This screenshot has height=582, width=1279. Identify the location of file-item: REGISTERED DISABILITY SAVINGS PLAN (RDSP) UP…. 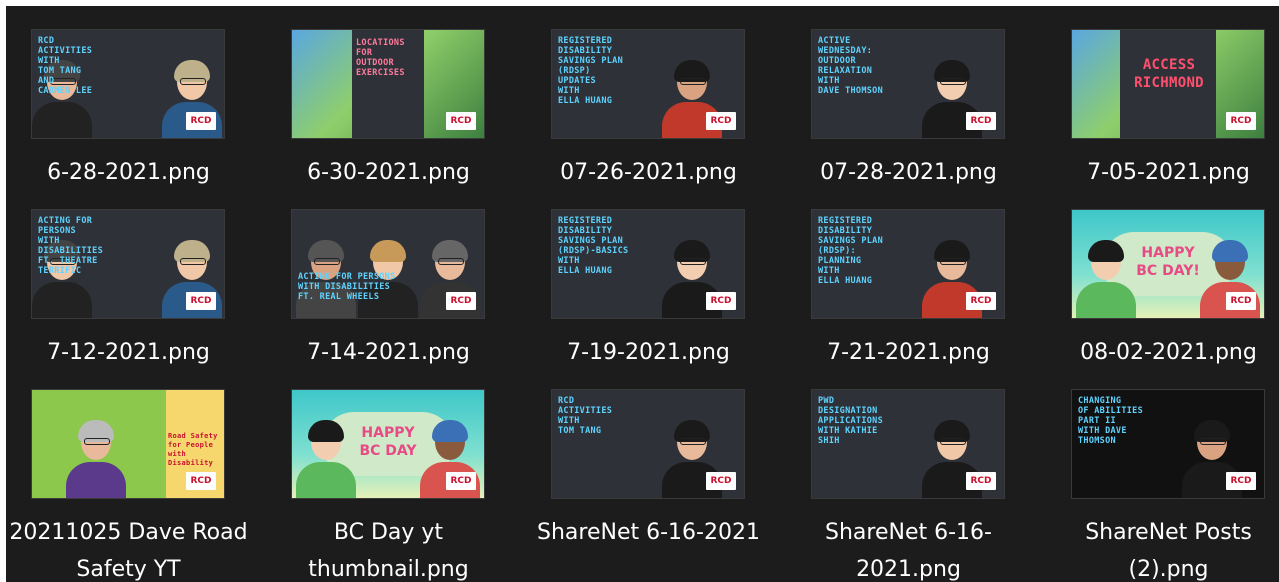
(656, 96).